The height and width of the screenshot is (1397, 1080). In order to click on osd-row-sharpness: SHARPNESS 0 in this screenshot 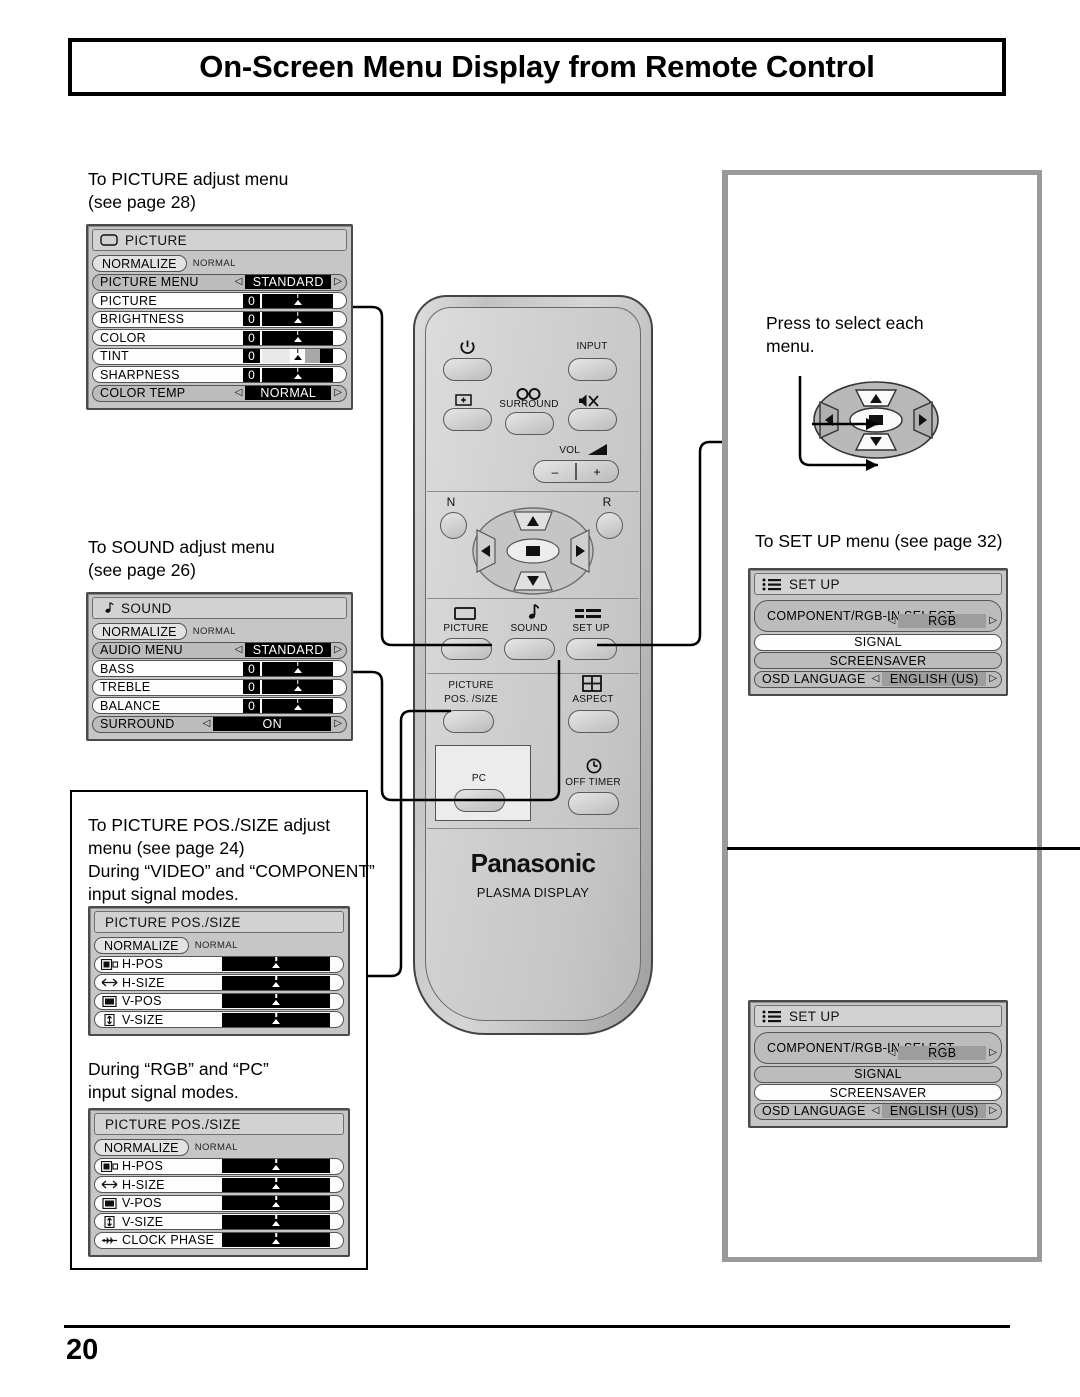, I will do `click(219, 374)`.